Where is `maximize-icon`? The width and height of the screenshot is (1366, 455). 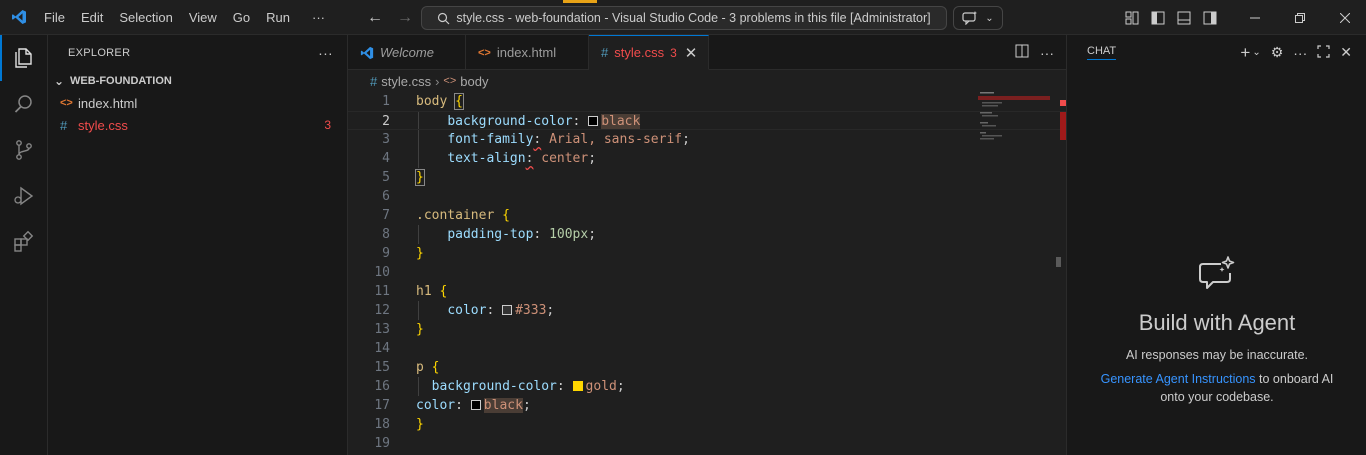 maximize-icon is located at coordinates (1323, 52).